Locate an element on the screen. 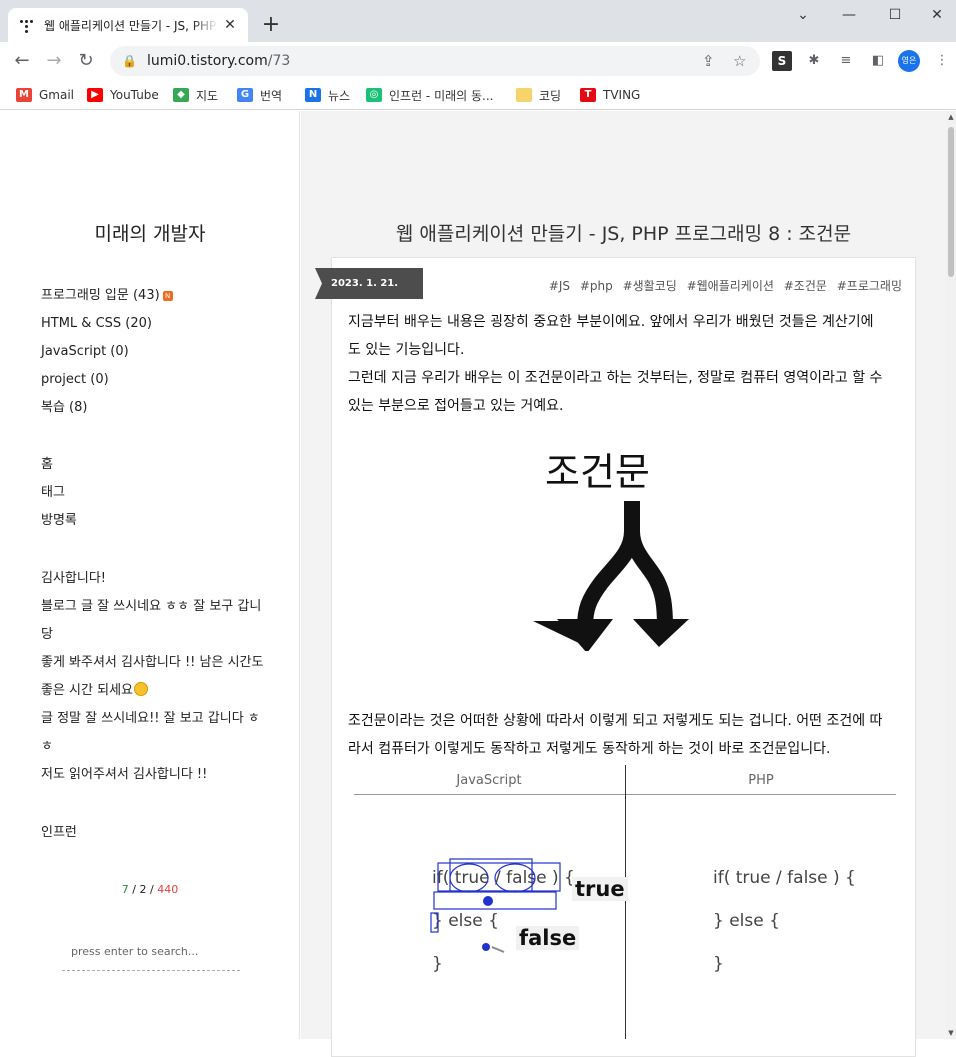 The height and width of the screenshot is (1057, 956). back-button: ← is located at coordinates (22, 61).